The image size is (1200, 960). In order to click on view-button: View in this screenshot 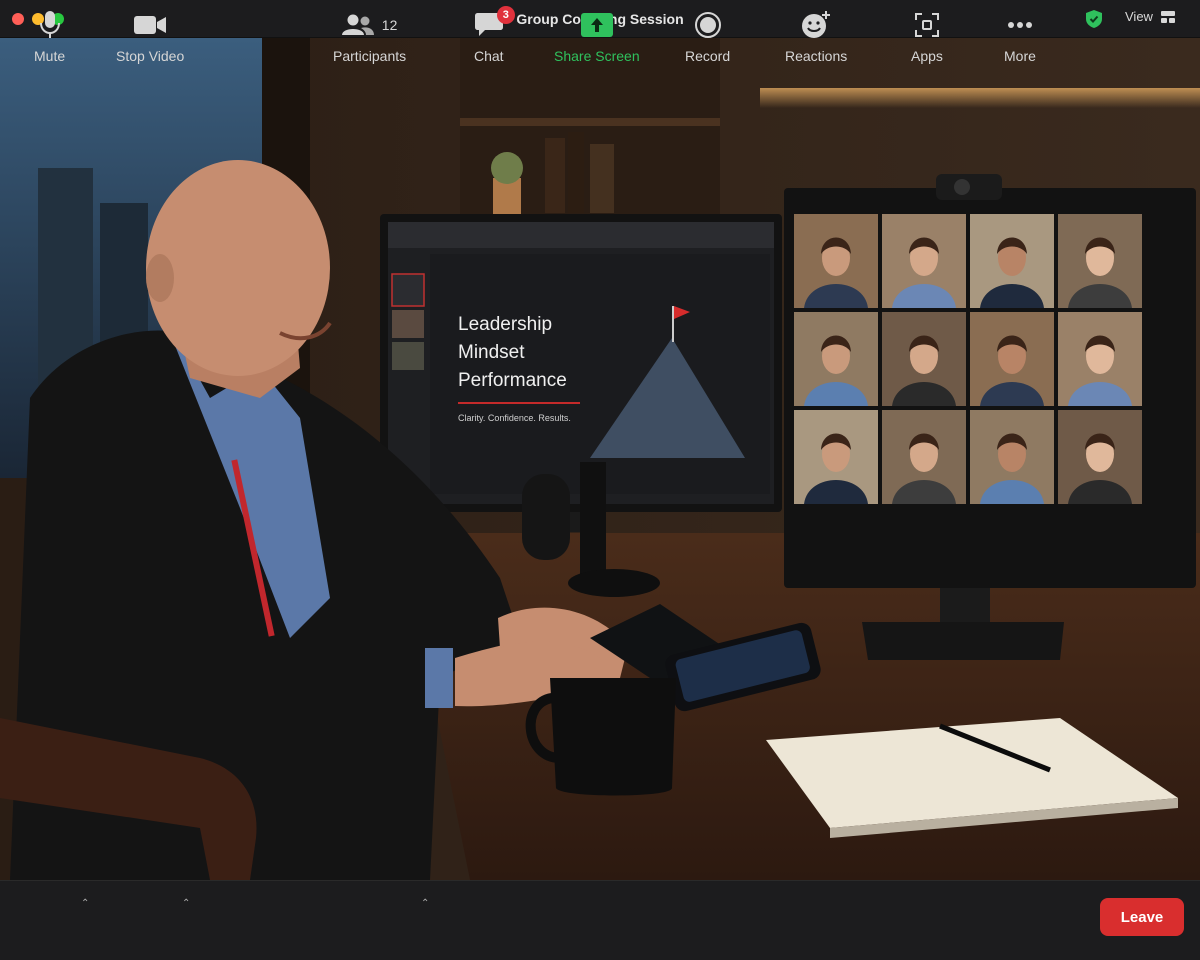, I will do `click(1150, 16)`.